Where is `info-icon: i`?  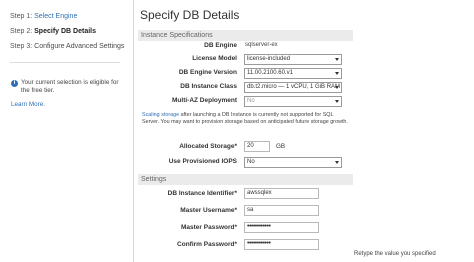 info-icon: i is located at coordinates (14, 83).